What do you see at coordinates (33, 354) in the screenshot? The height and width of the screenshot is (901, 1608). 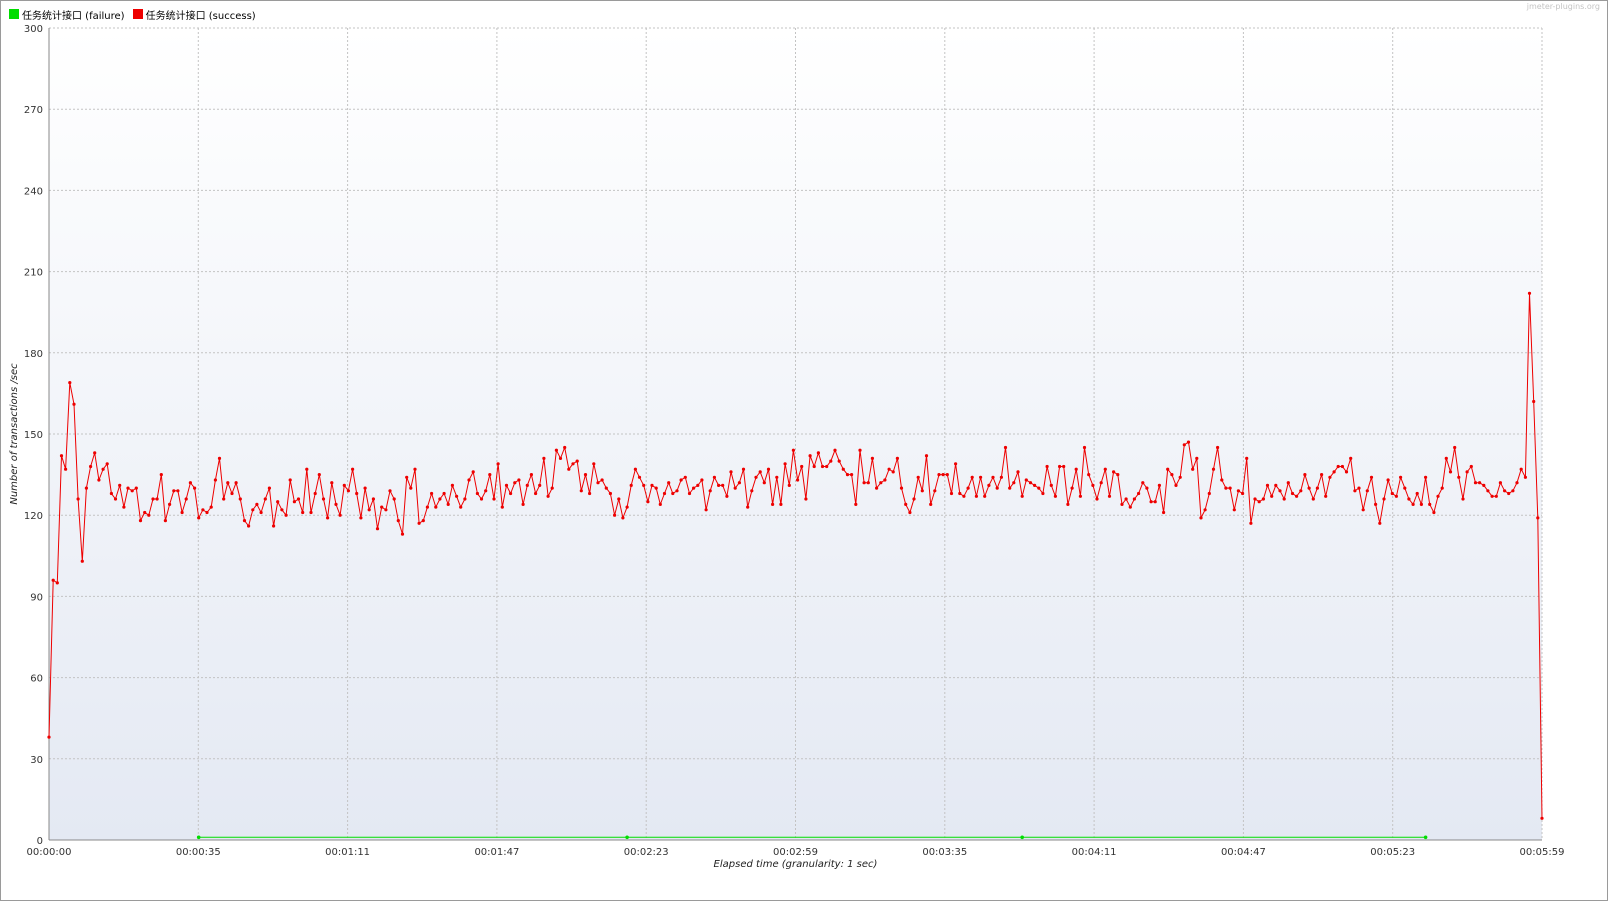 I see `y-tick-label: 180` at bounding box center [33, 354].